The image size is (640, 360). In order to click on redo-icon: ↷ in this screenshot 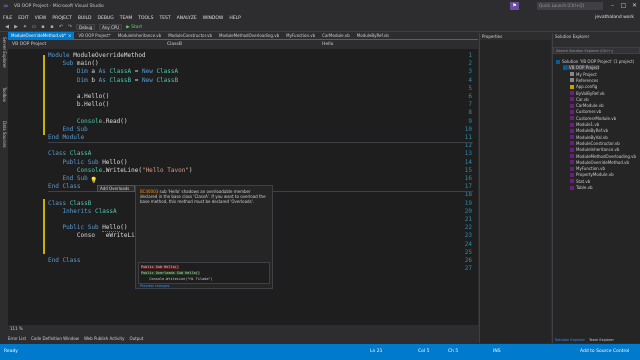, I will do `click(70, 27)`.